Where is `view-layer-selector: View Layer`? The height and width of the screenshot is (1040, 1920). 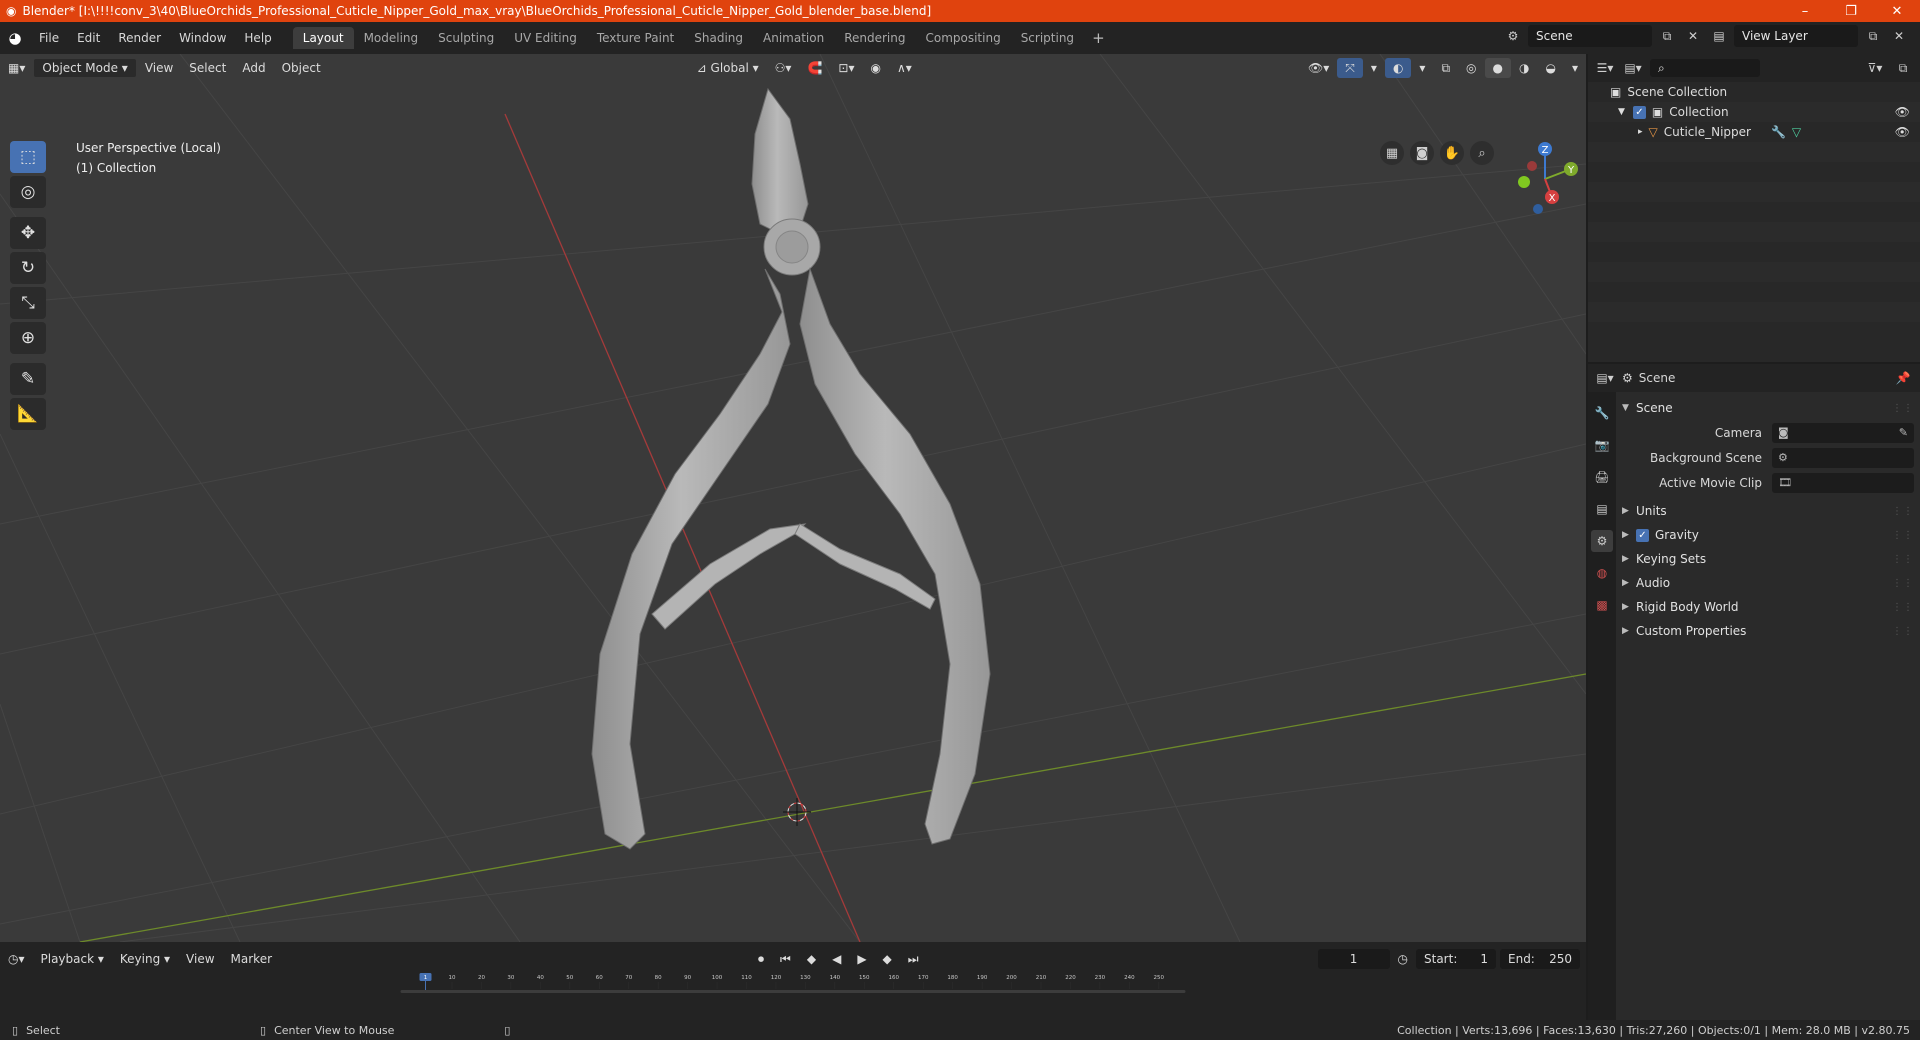
view-layer-selector: View Layer is located at coordinates (1796, 36).